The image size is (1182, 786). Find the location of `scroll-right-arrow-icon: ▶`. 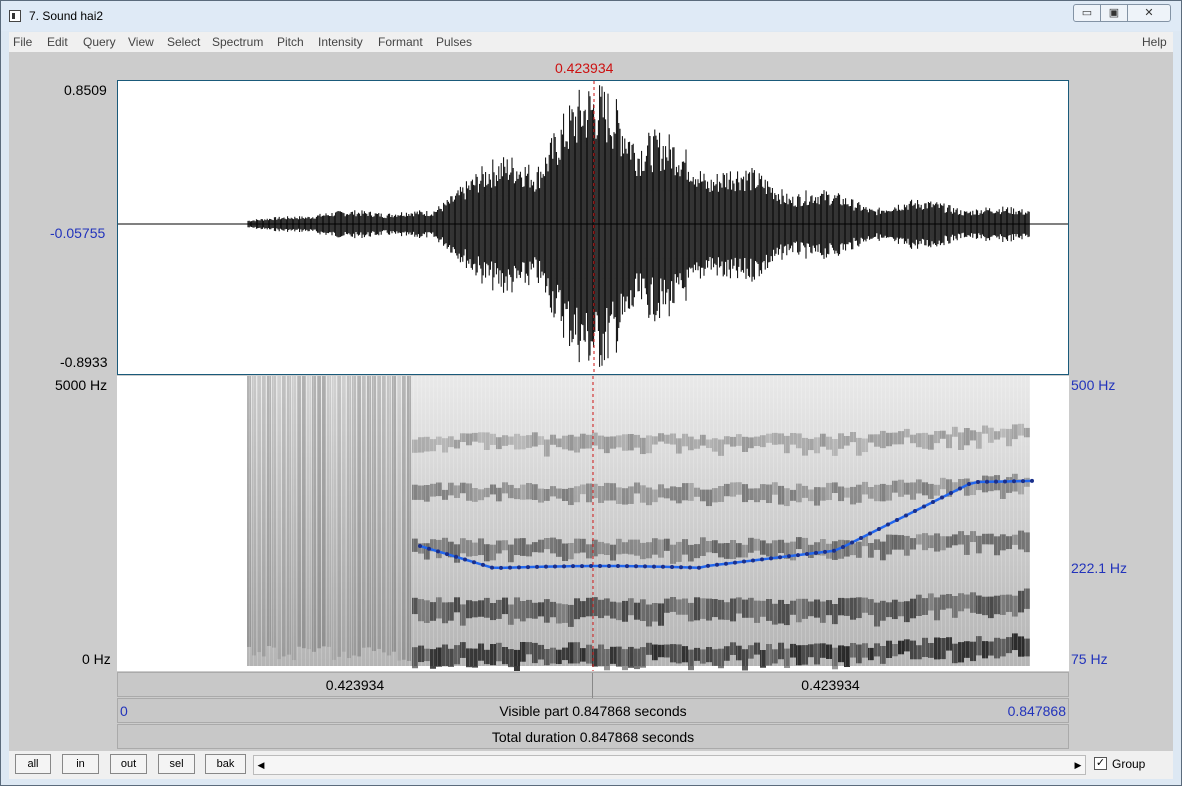

scroll-right-arrow-icon: ▶ is located at coordinates (1078, 765).